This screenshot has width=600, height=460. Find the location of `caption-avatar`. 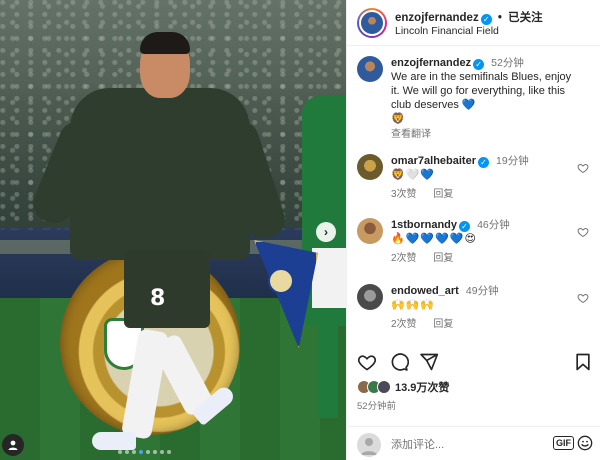

caption-avatar is located at coordinates (370, 69).